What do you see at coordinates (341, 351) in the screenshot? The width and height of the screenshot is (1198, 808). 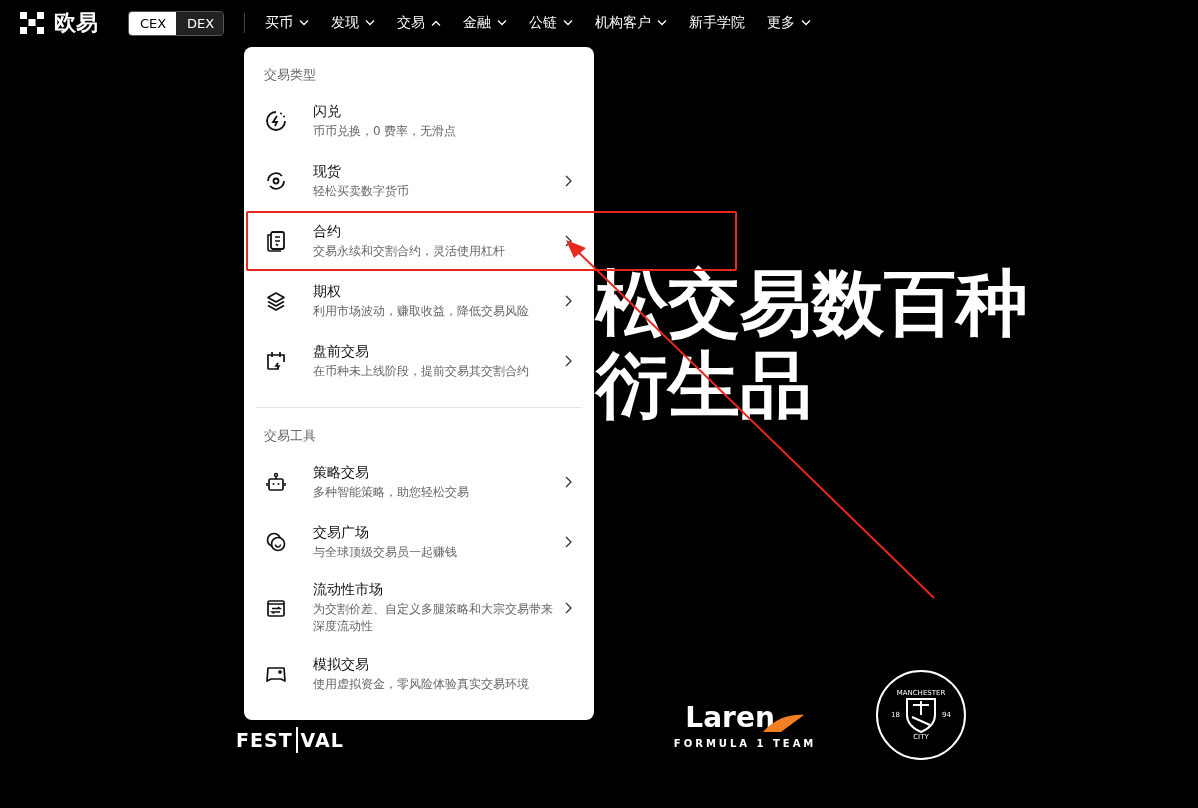 I see `menu-item-title: 盘前交易` at bounding box center [341, 351].